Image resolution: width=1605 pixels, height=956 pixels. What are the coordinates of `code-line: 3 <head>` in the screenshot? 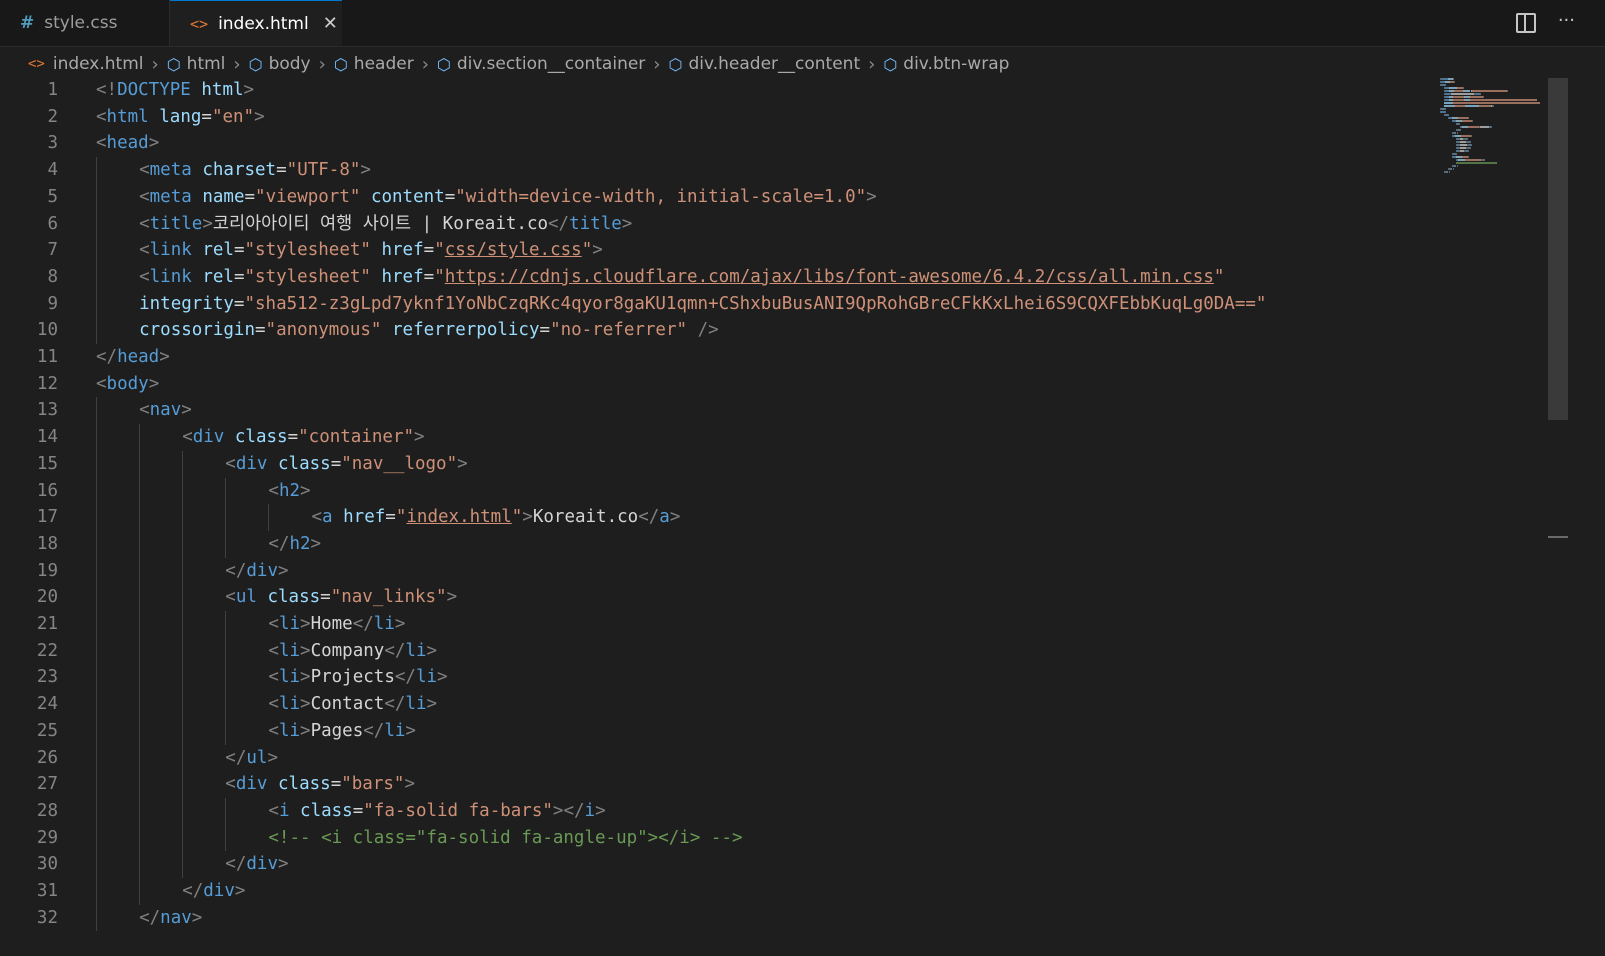 It's located at (725, 143).